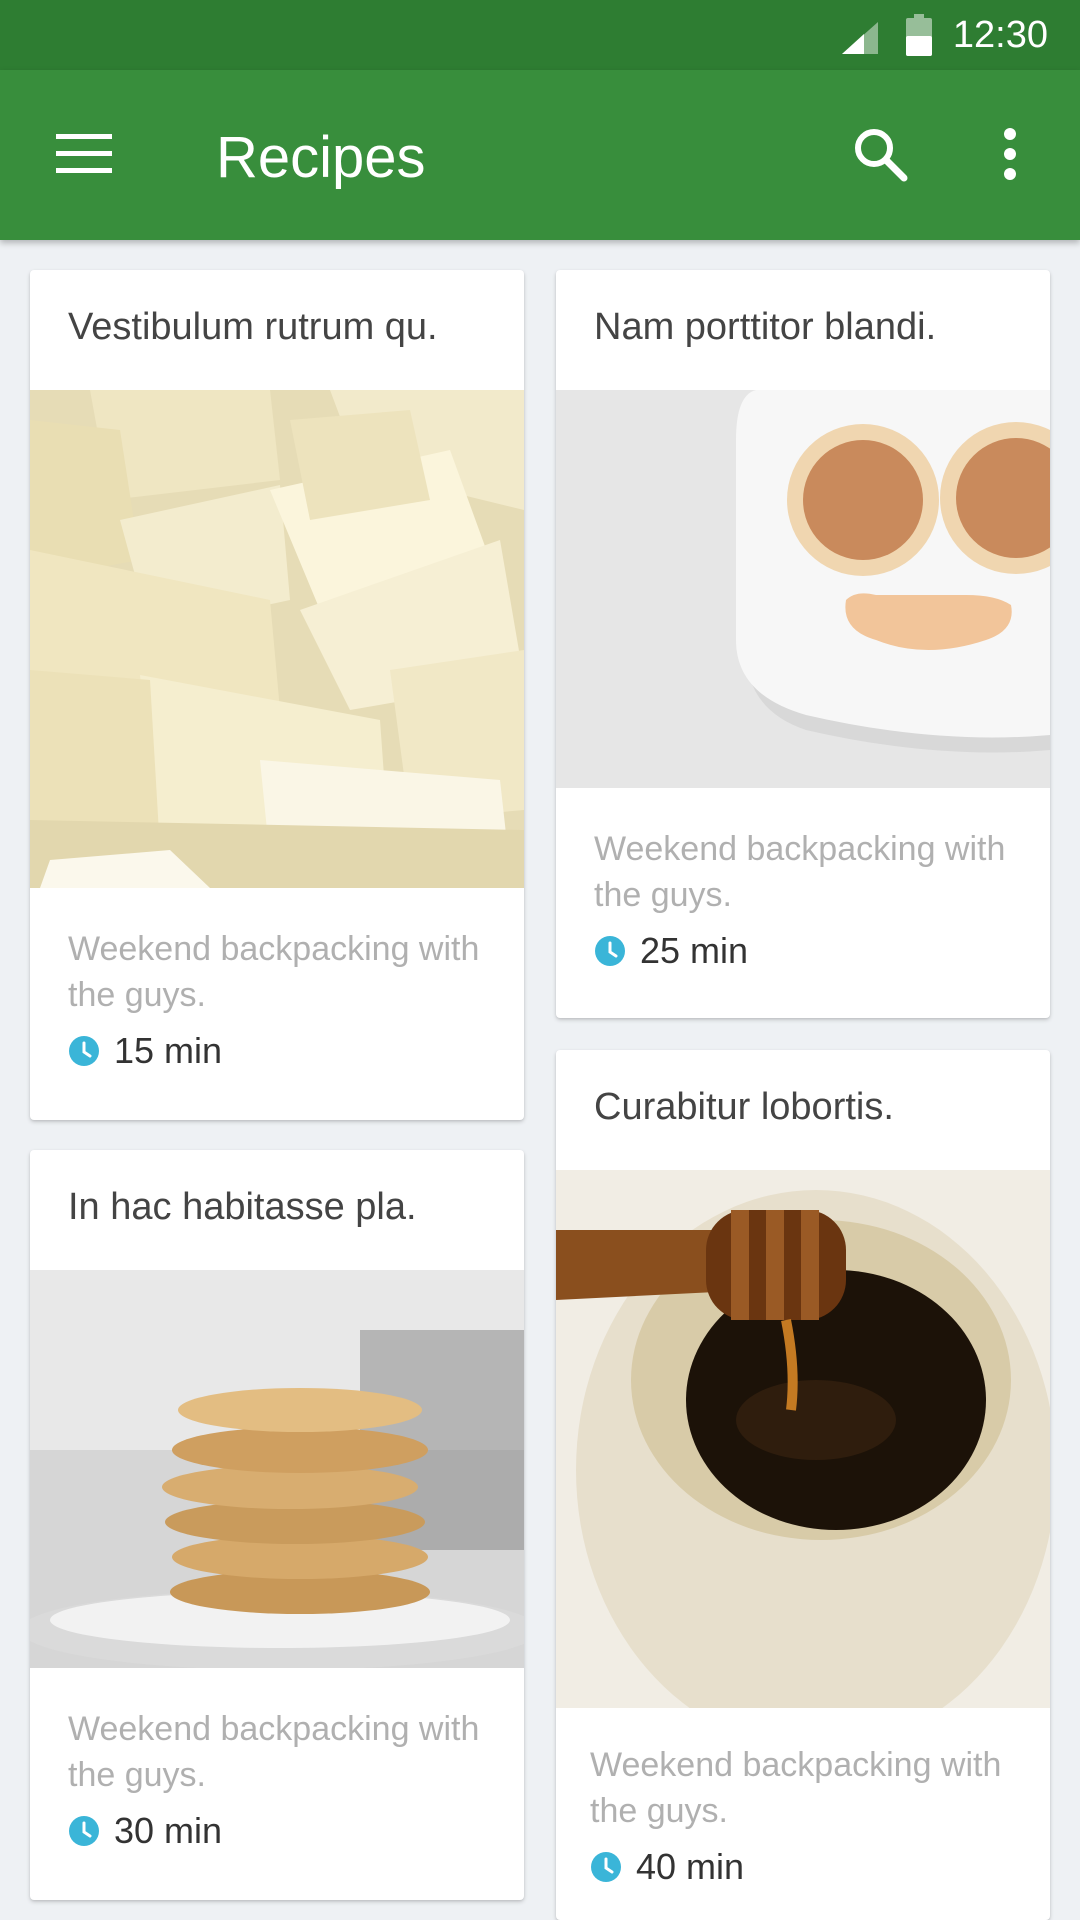  What do you see at coordinates (919, 35) in the screenshot?
I see `battery-icon` at bounding box center [919, 35].